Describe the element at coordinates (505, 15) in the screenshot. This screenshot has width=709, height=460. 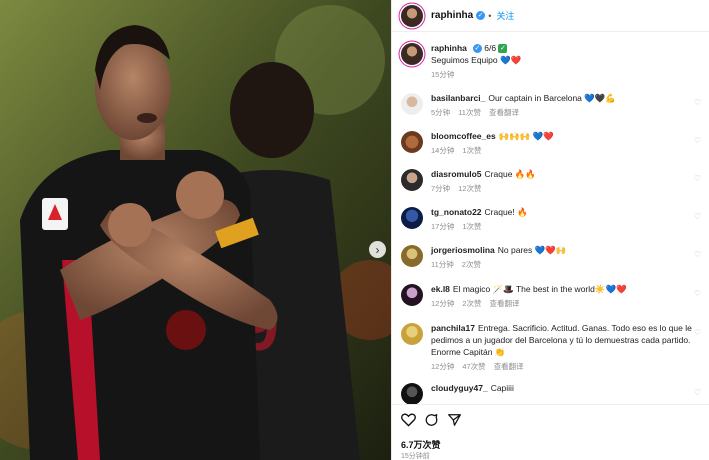
I see `follow-button: 关注` at that location.